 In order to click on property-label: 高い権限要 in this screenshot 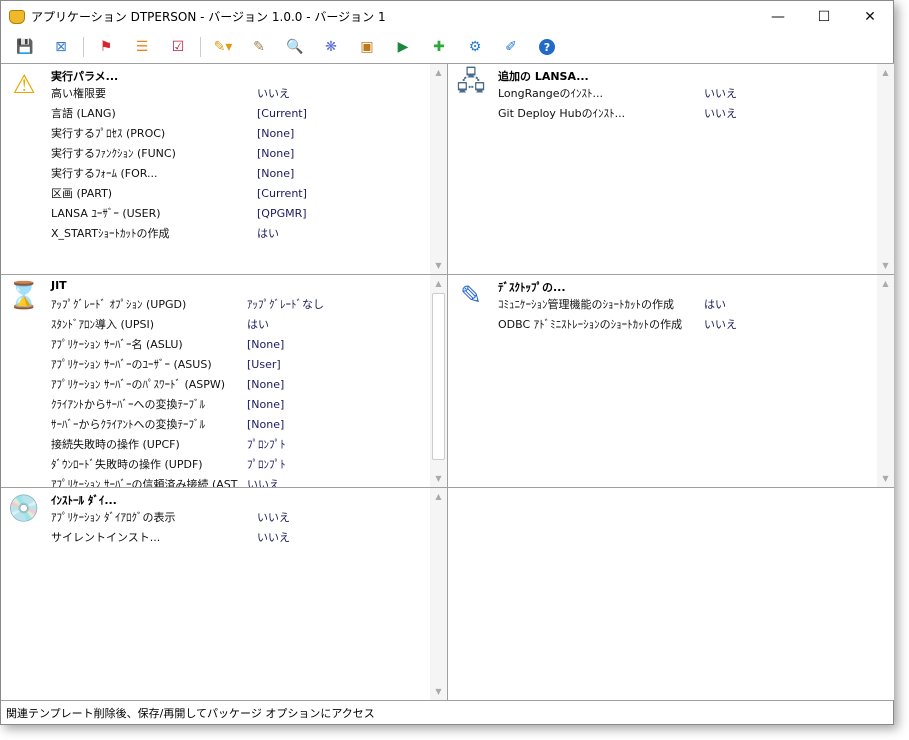, I will do `click(78, 93)`.